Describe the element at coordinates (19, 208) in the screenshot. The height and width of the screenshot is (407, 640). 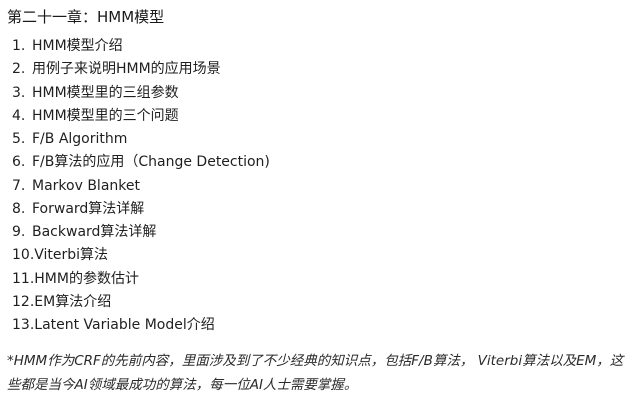
I see `toc-item-number: 8.` at that location.